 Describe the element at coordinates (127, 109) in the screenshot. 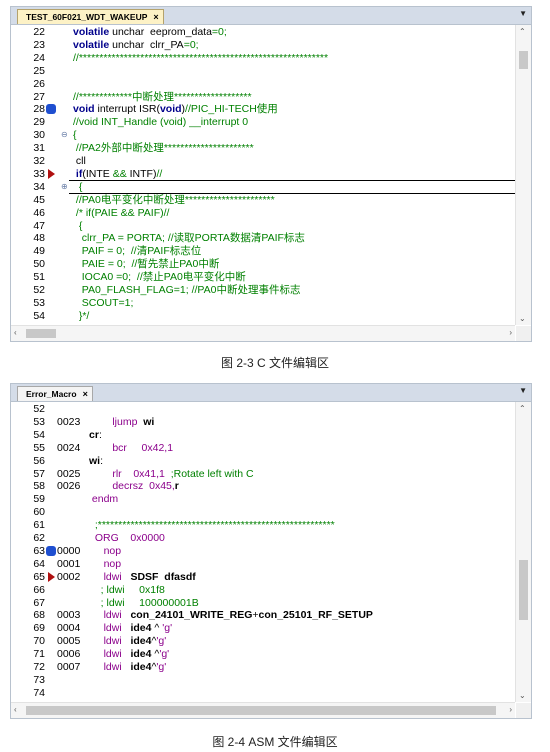

I see `code-token: interrupt ISR(` at that location.